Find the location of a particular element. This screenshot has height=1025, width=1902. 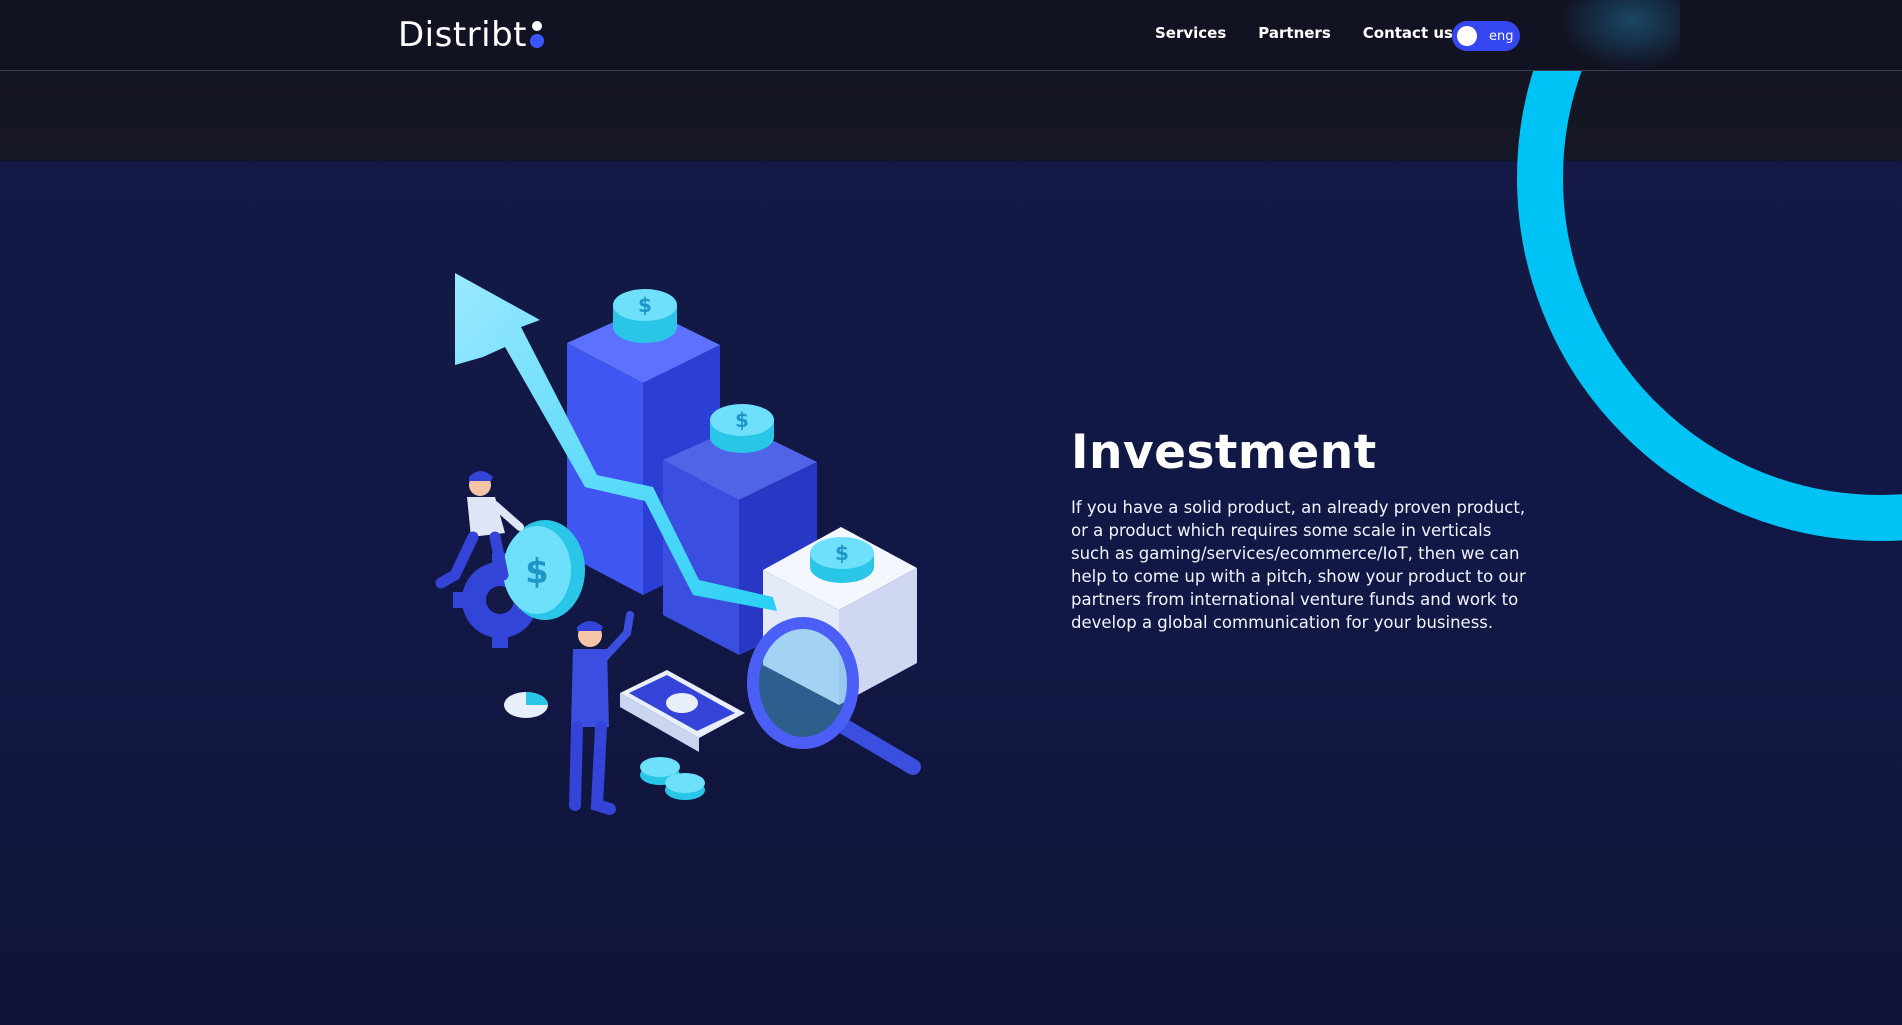

brand-logo: Distribt is located at coordinates (471, 35).